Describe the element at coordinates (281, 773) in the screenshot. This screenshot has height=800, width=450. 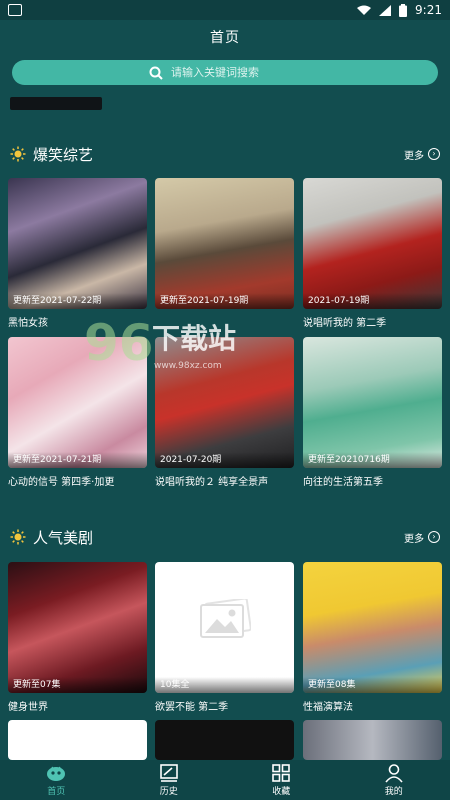
I see `favorites-icon` at that location.